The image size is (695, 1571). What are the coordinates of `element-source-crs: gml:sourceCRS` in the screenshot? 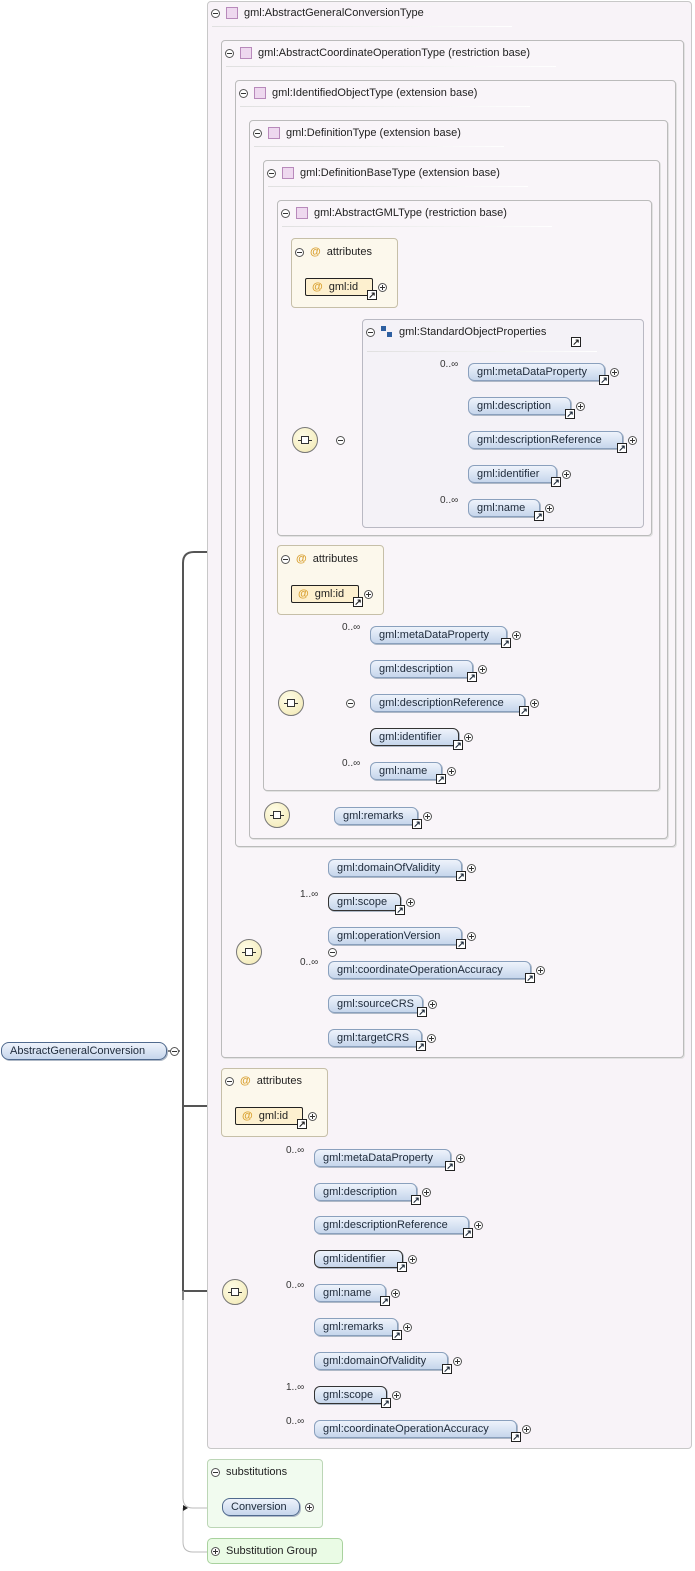 It's located at (382, 1006).